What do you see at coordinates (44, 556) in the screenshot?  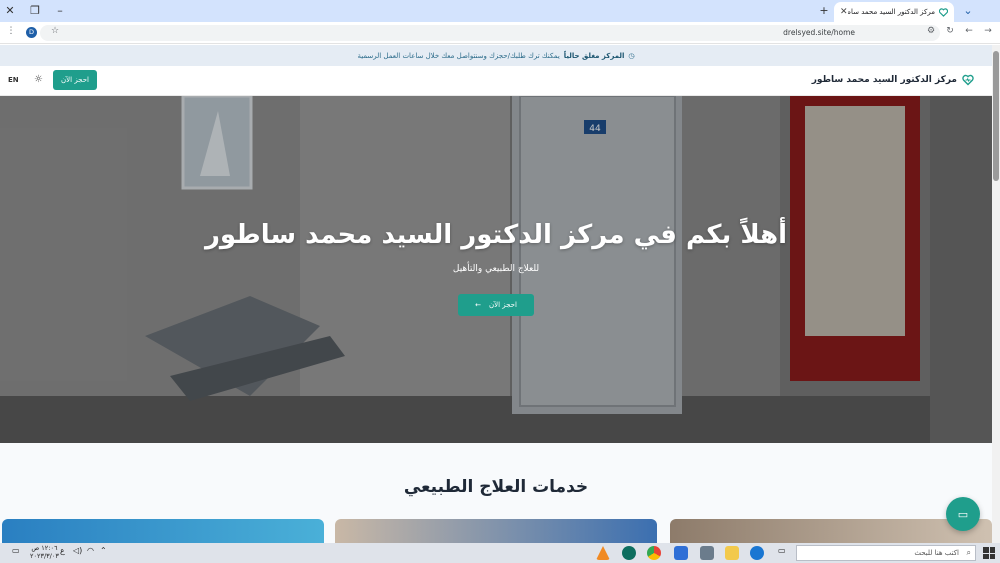 I see `clock-date: ٢٠٢٣/٣/٠٣` at bounding box center [44, 556].